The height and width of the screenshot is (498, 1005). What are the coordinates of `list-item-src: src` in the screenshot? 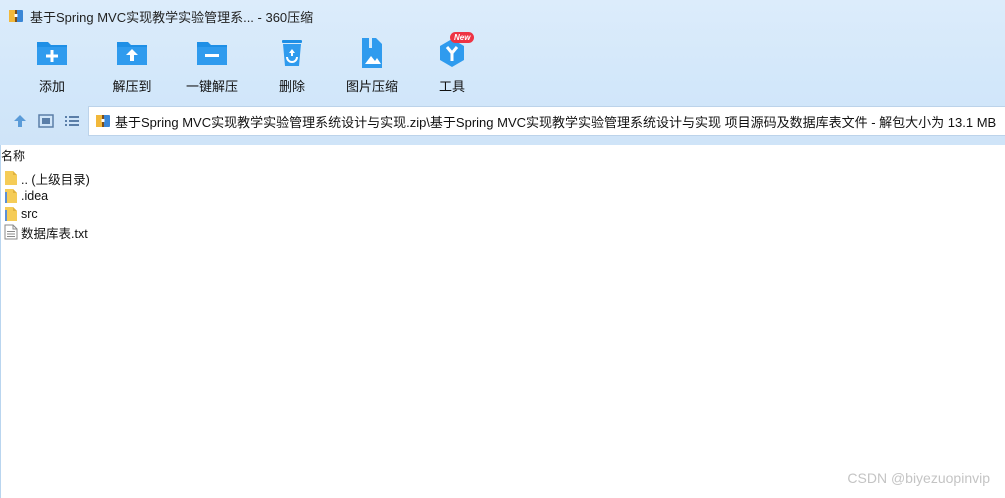 It's located at (47, 214).